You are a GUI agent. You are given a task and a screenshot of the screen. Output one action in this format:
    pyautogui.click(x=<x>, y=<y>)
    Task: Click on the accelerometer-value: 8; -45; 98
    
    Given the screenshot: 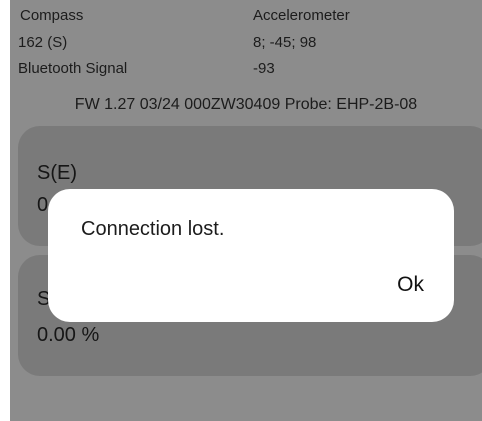 What is the action you would take?
    pyautogui.click(x=285, y=42)
    